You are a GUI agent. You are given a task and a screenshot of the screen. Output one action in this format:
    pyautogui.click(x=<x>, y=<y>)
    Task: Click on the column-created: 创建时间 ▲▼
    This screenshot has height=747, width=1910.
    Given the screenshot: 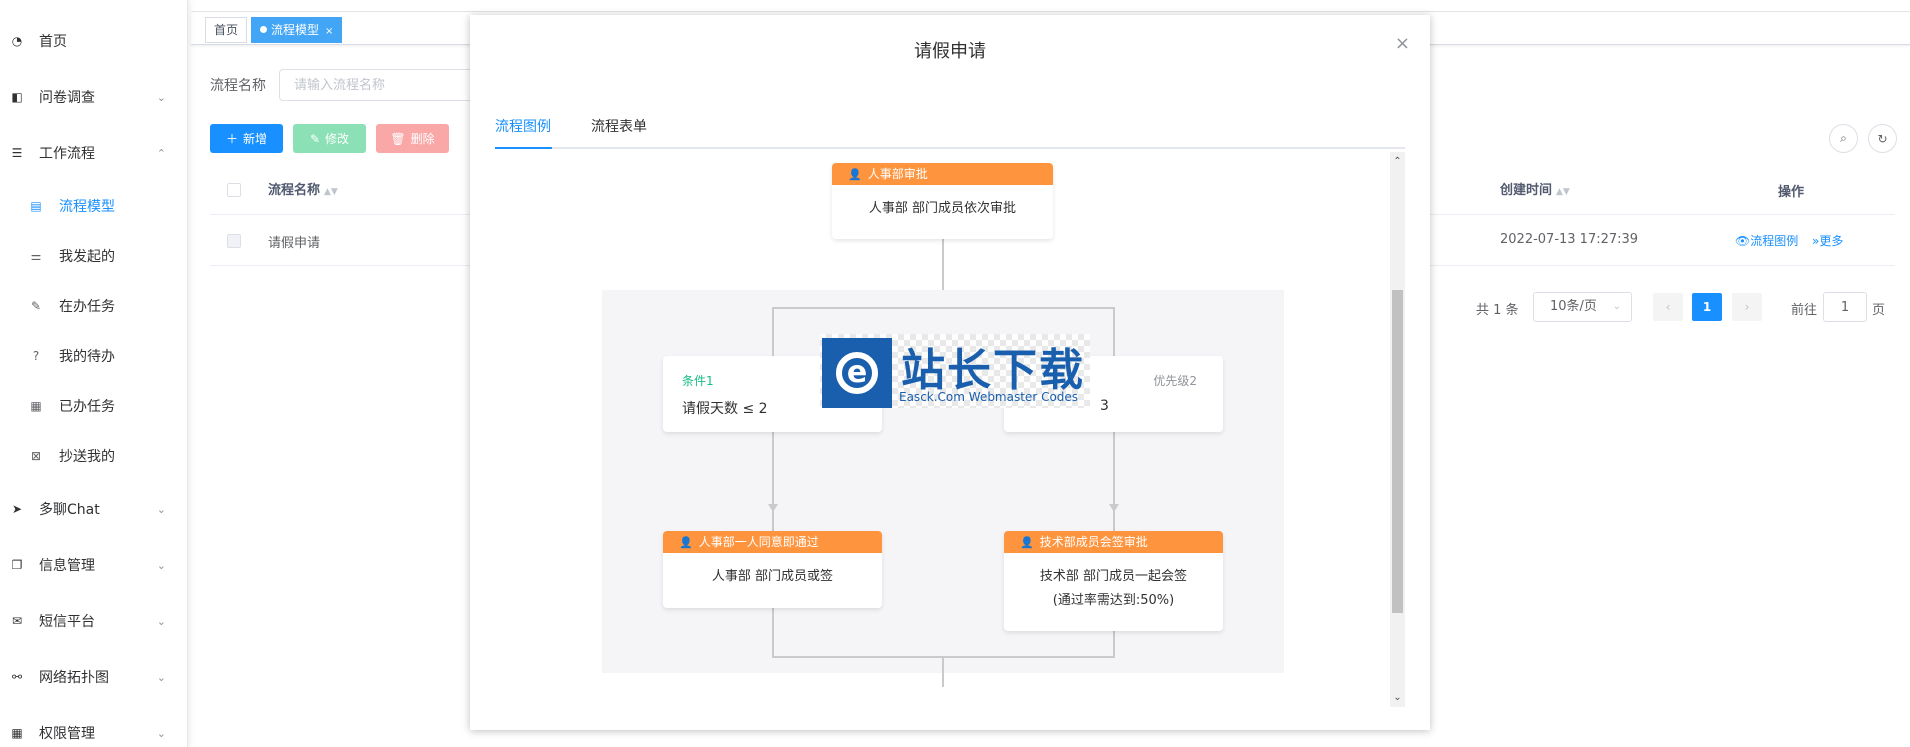 What is the action you would take?
    pyautogui.click(x=1535, y=188)
    